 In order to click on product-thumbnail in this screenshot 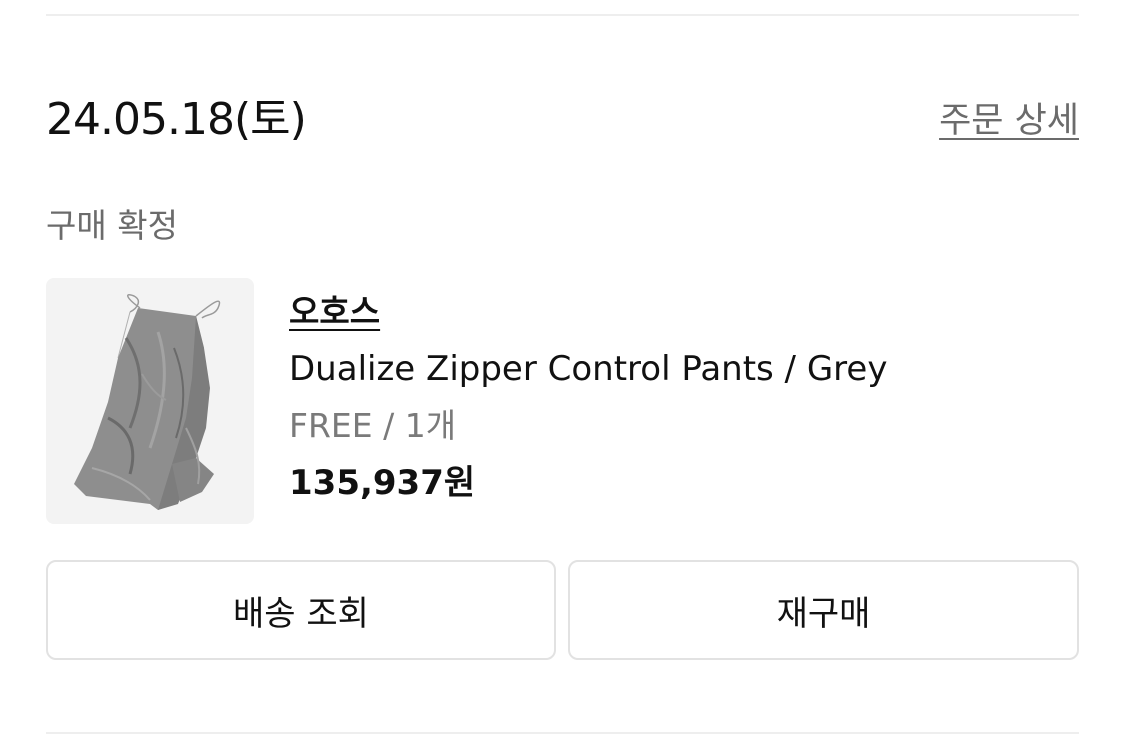, I will do `click(150, 401)`.